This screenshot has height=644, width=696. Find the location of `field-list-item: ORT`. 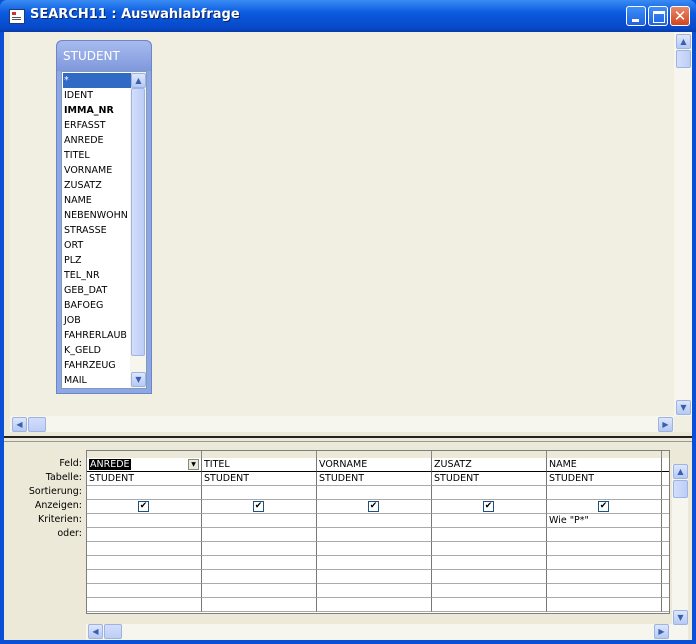

field-list-item: ORT is located at coordinates (97, 245).